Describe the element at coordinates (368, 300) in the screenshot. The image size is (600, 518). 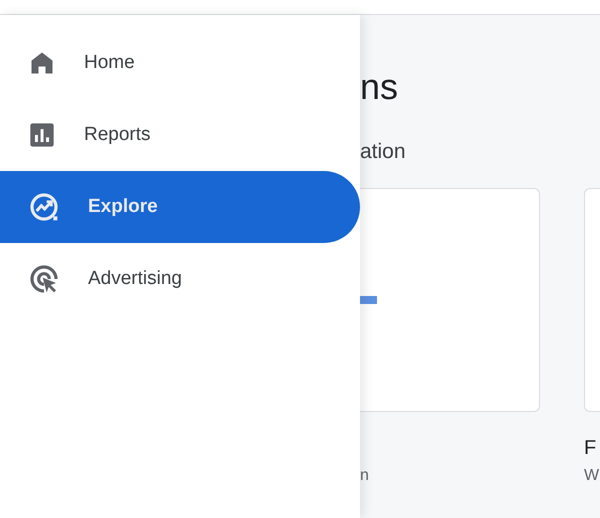
I see `chart-strip` at that location.